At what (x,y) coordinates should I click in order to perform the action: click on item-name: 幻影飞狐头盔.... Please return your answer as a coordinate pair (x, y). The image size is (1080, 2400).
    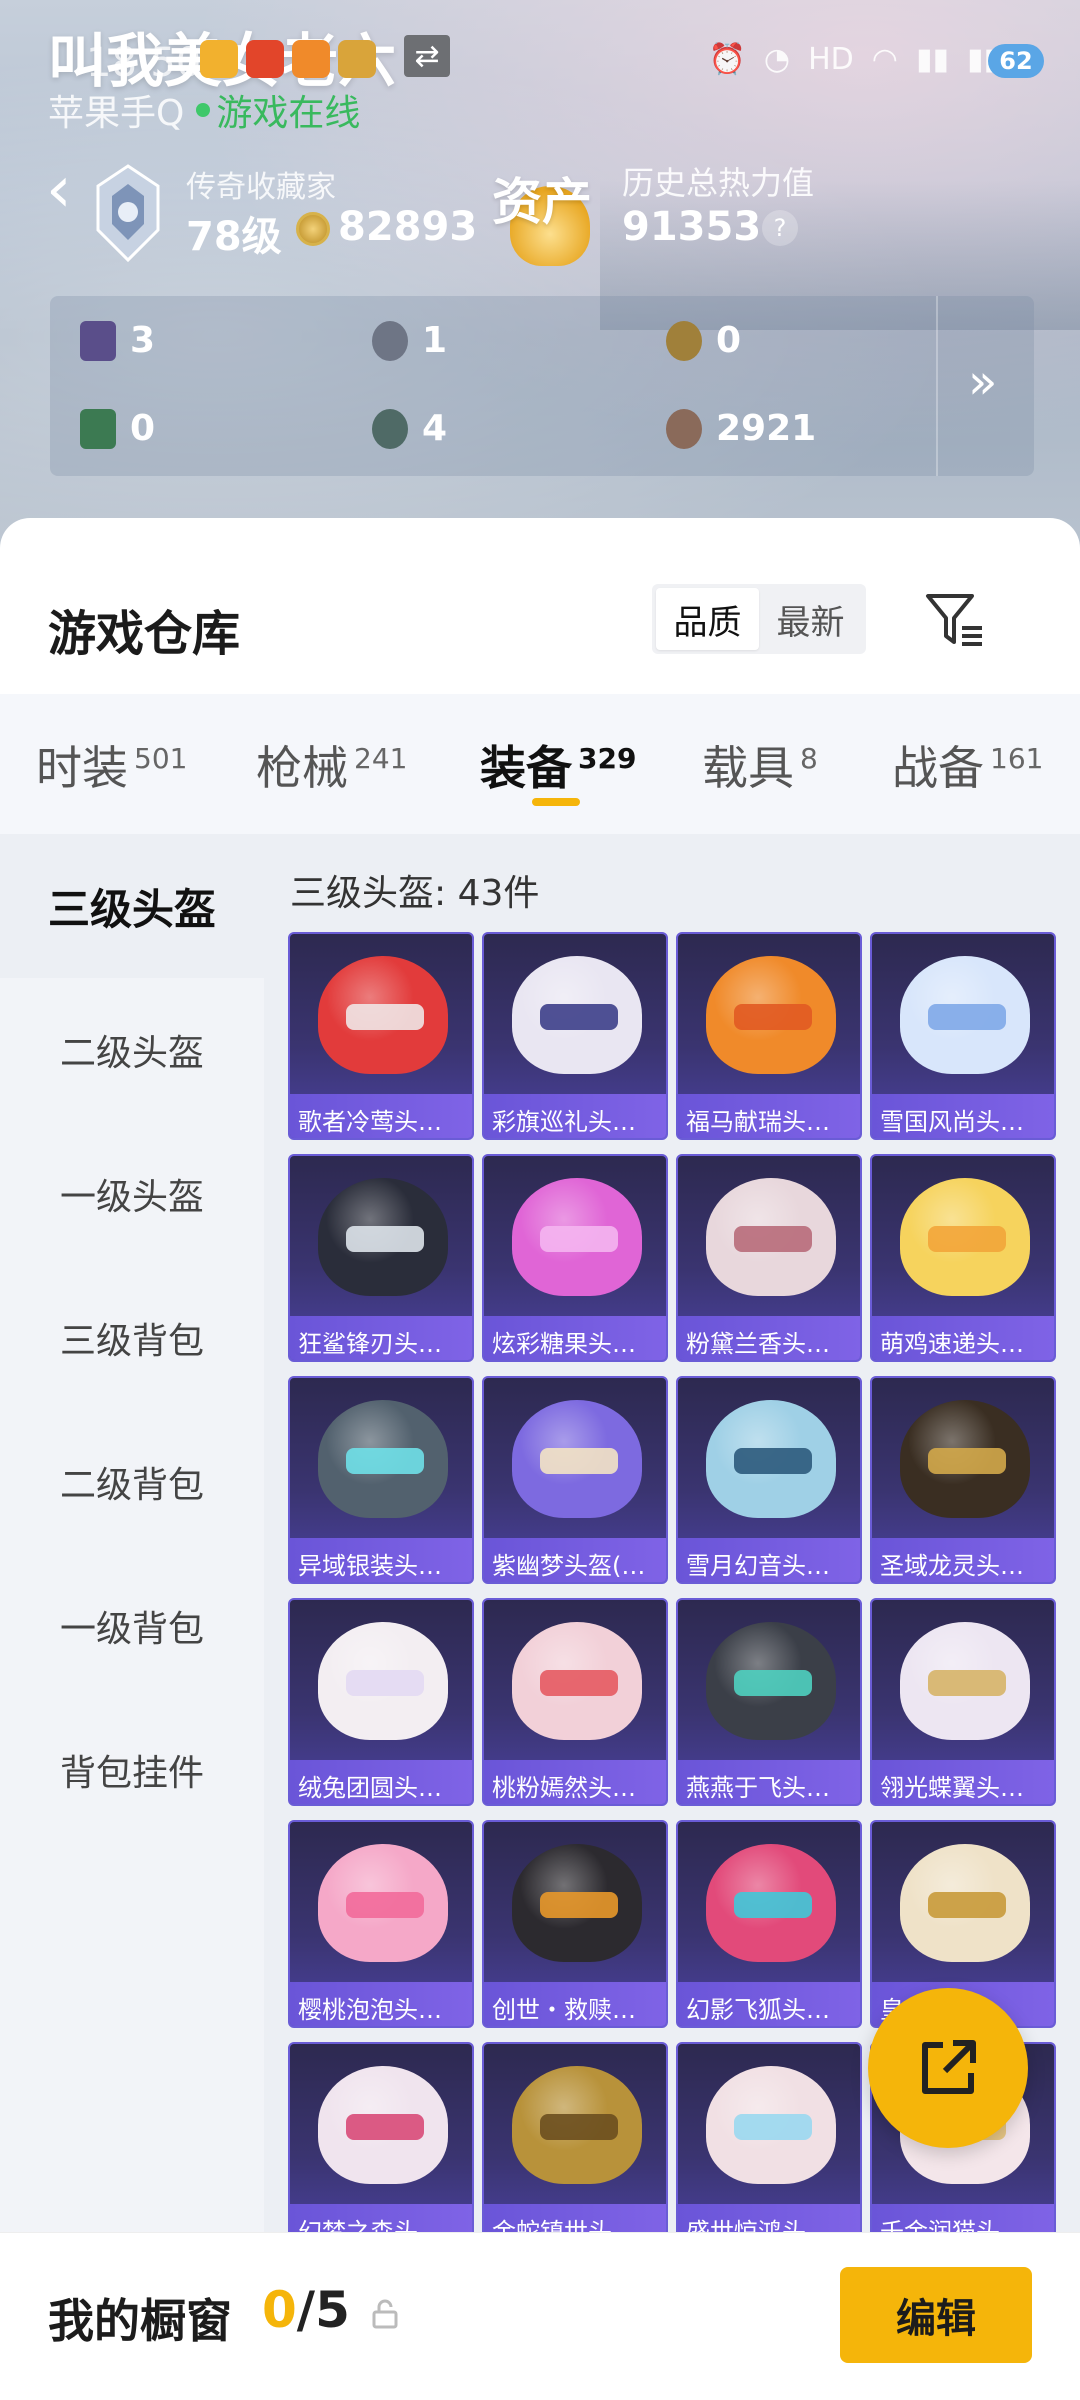
    Looking at the image, I should click on (769, 2004).